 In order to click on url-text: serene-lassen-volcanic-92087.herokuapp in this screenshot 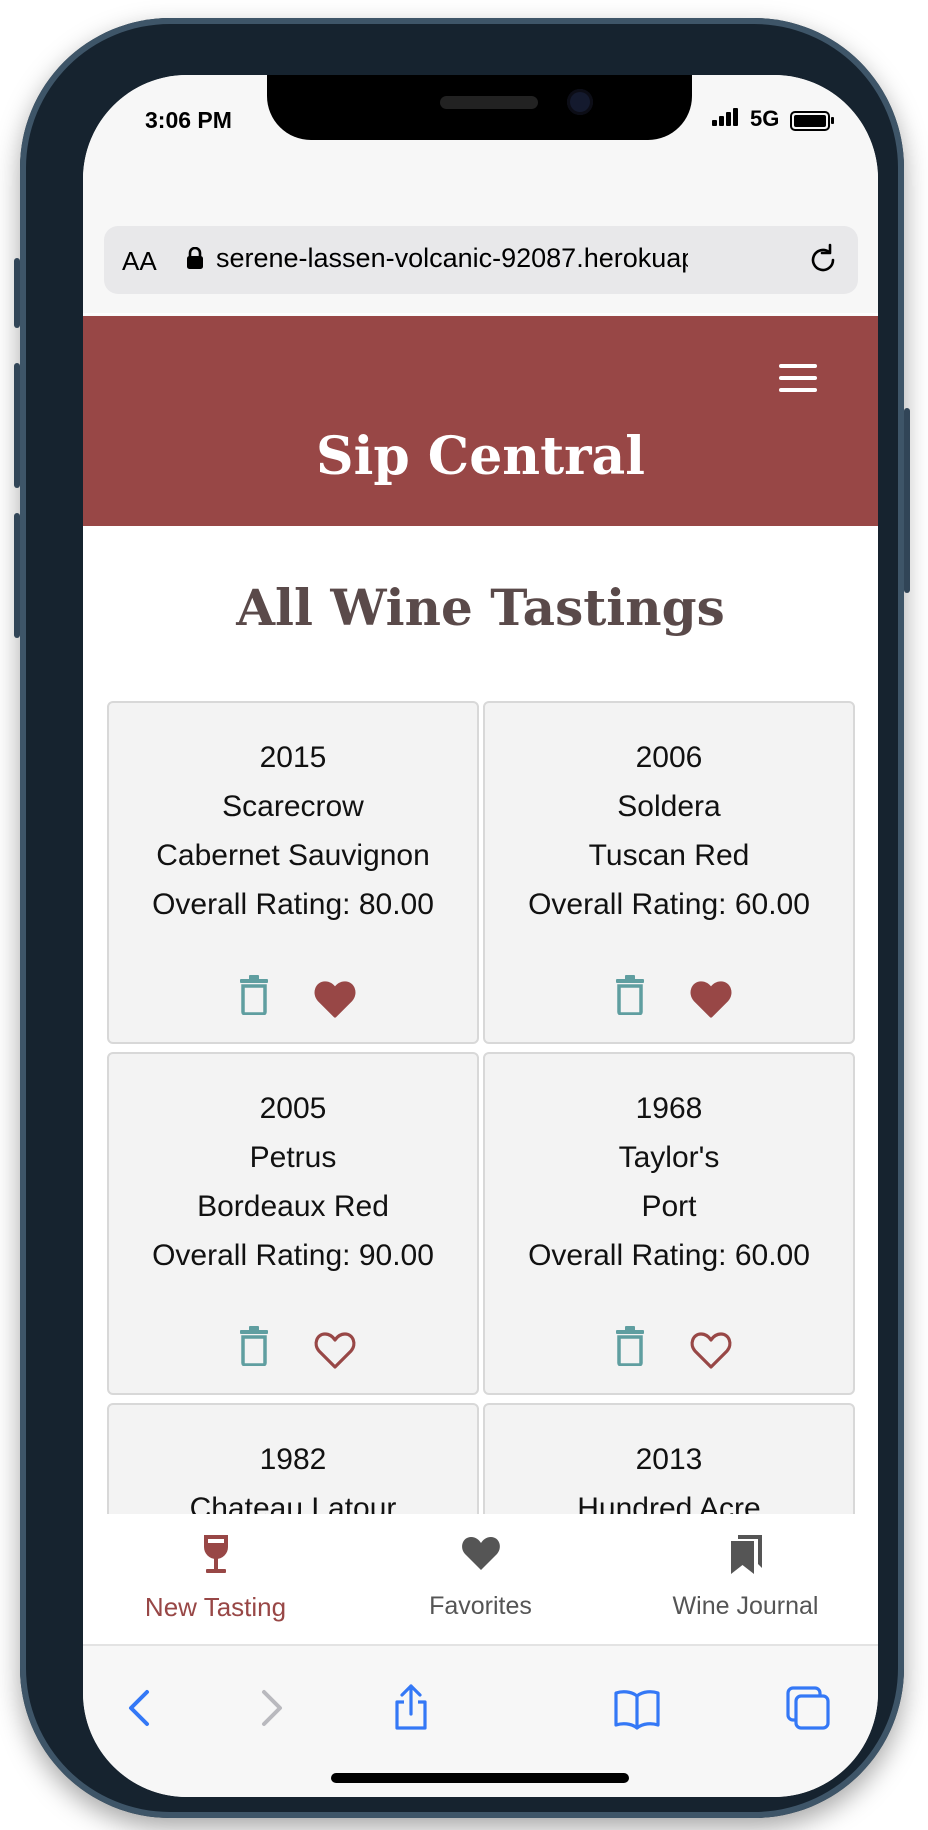, I will do `click(452, 258)`.